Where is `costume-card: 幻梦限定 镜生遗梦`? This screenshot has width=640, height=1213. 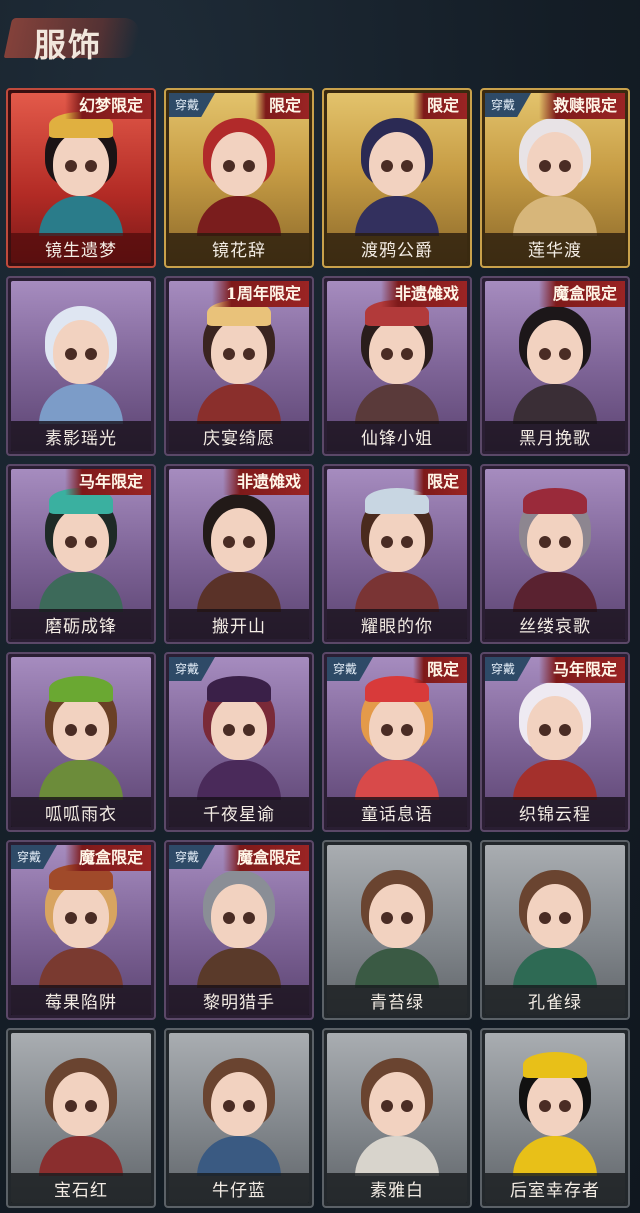 costume-card: 幻梦限定 镜生遗梦 is located at coordinates (81, 178).